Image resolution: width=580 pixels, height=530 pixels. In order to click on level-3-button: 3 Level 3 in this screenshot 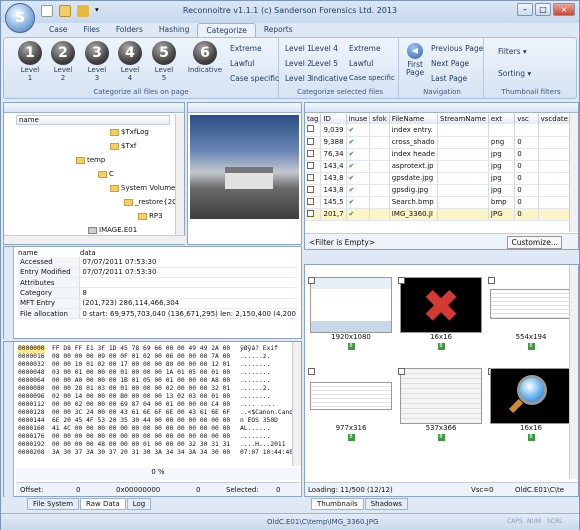, I will do `click(97, 61)`.